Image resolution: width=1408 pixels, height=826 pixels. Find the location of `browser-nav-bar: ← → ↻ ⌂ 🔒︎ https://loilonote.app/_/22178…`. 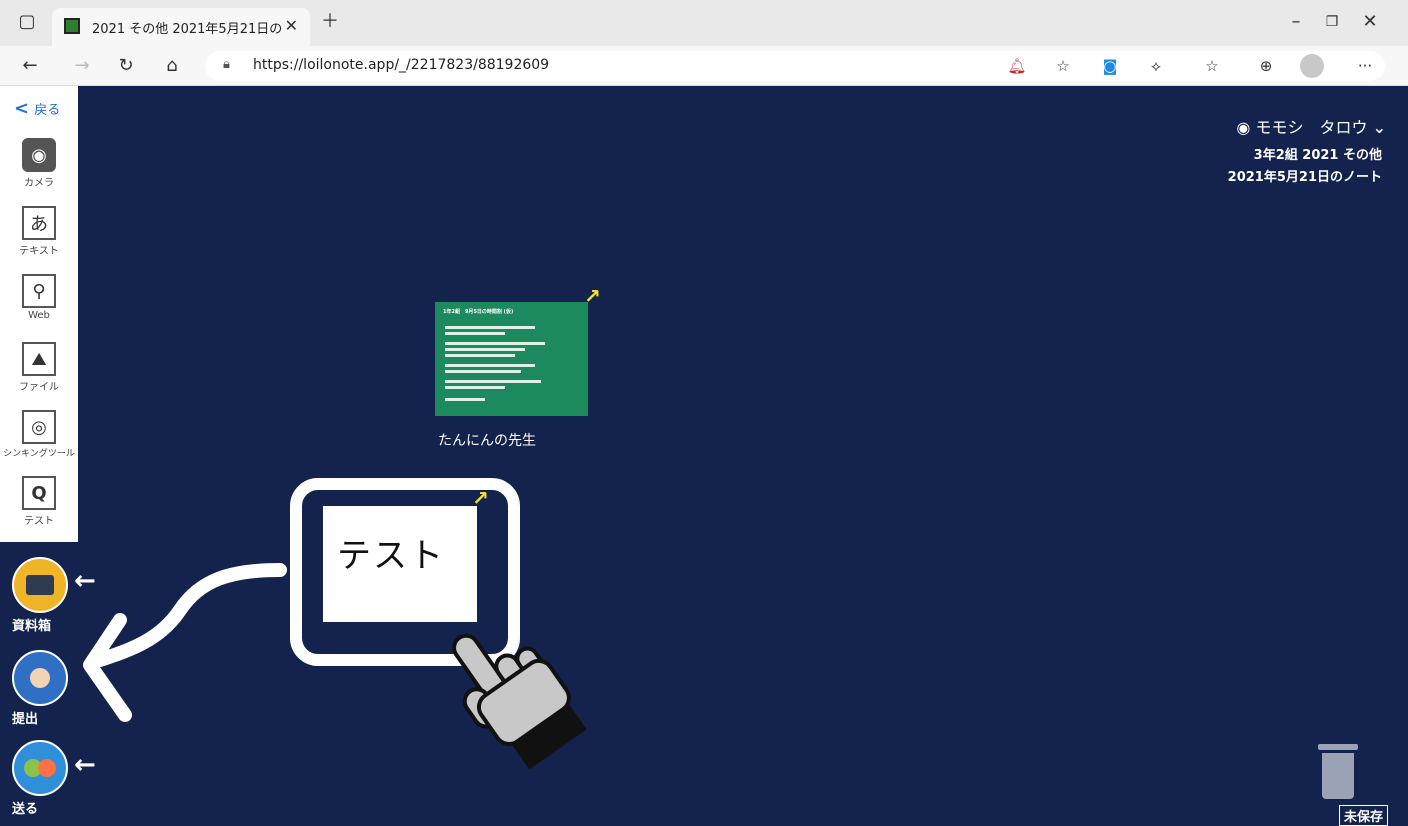

browser-nav-bar: ← → ↻ ⌂ 🔒︎ https://loilonote.app/_/22178… is located at coordinates (704, 66).